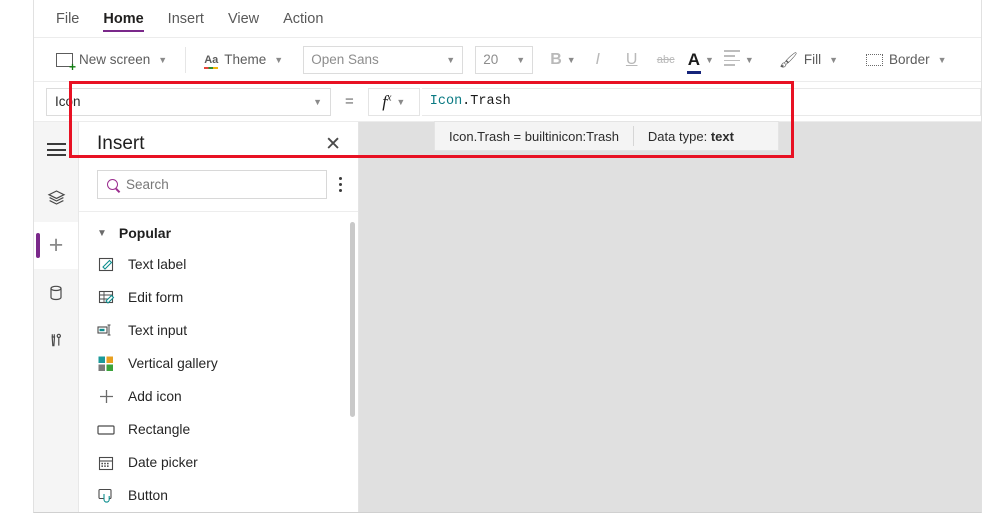 This screenshot has height=523, width=1001. I want to click on border-group: Border ▼, so click(906, 59).